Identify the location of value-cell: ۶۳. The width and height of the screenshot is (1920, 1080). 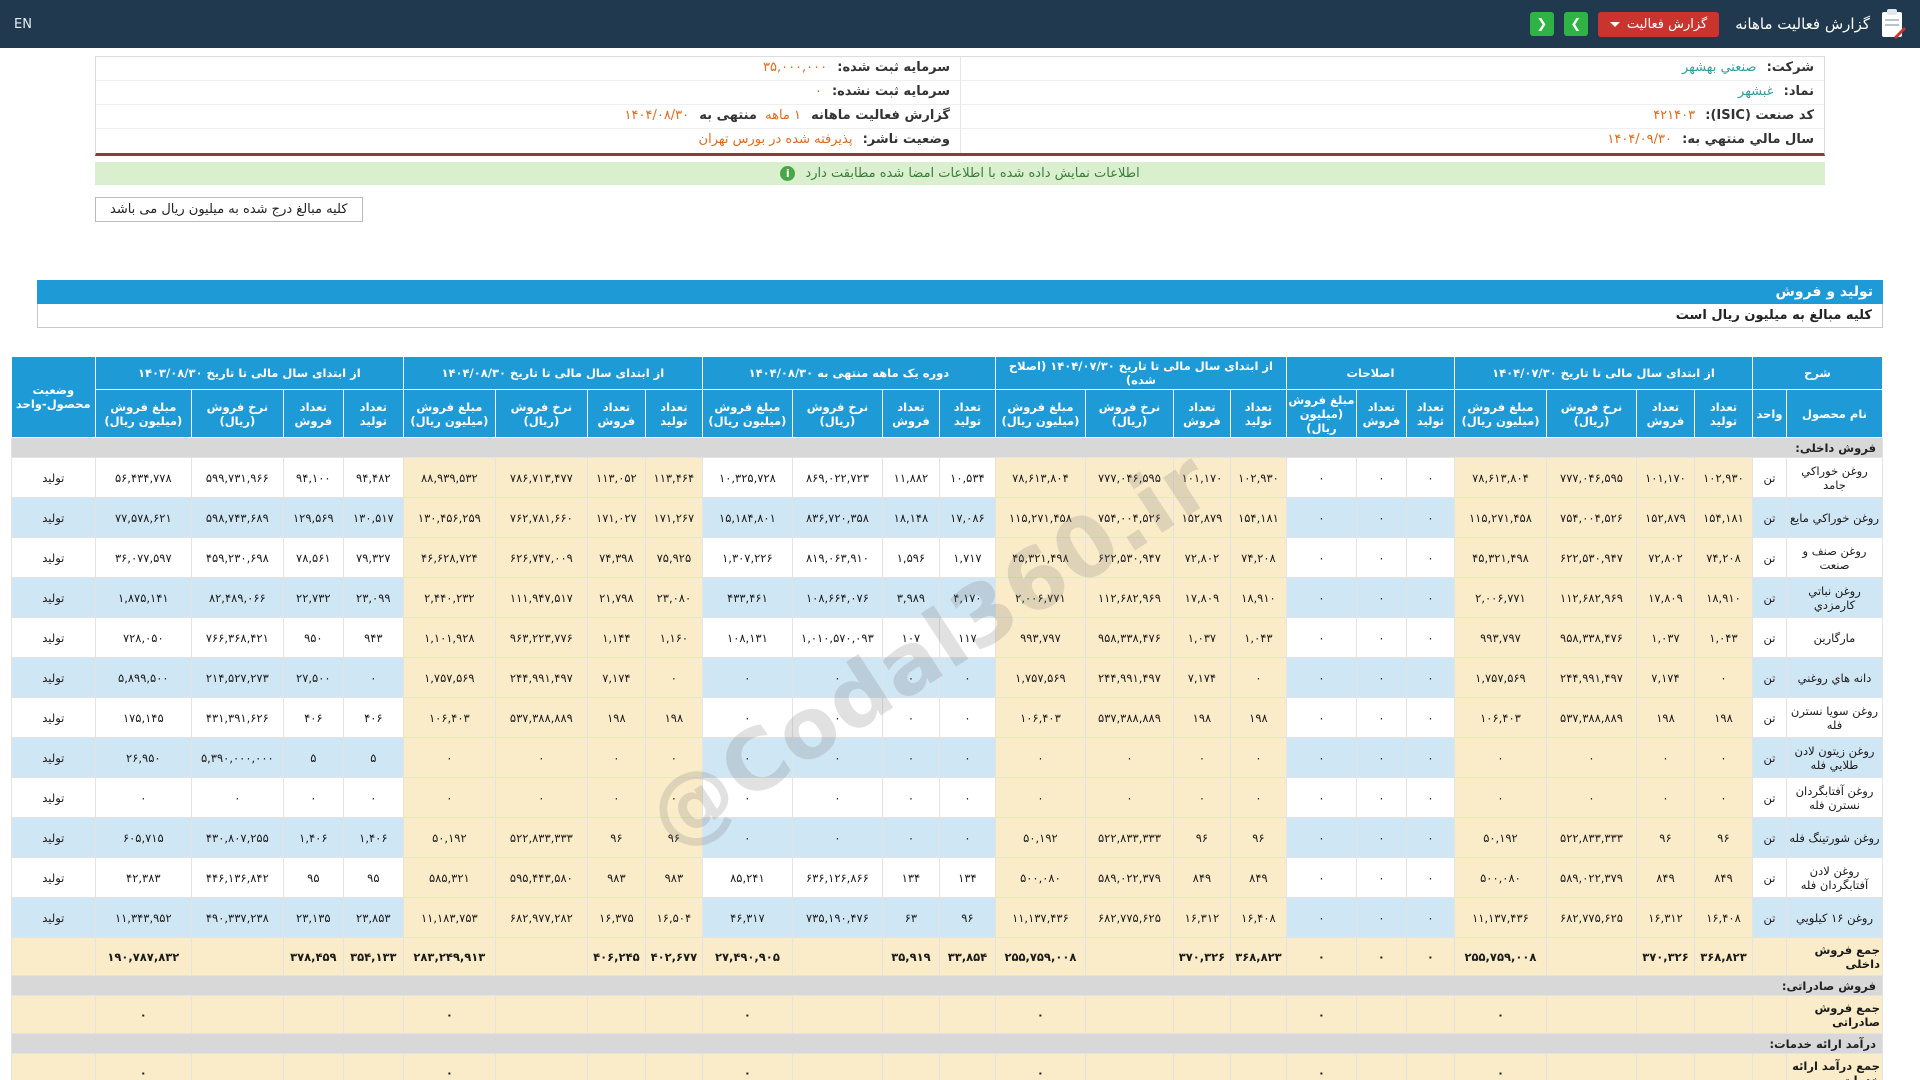
(910, 917).